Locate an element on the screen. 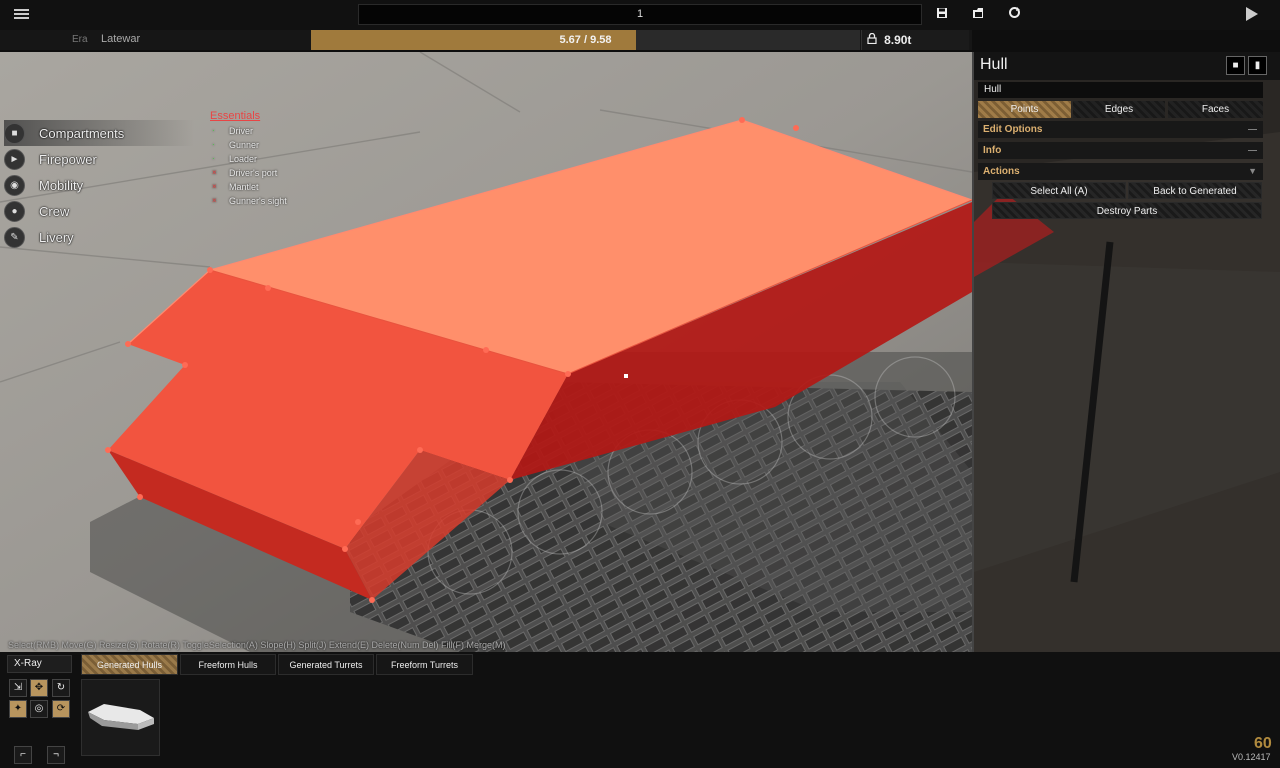 The image size is (1280, 768). section-actions: Actions ▼ is located at coordinates (1120, 171).